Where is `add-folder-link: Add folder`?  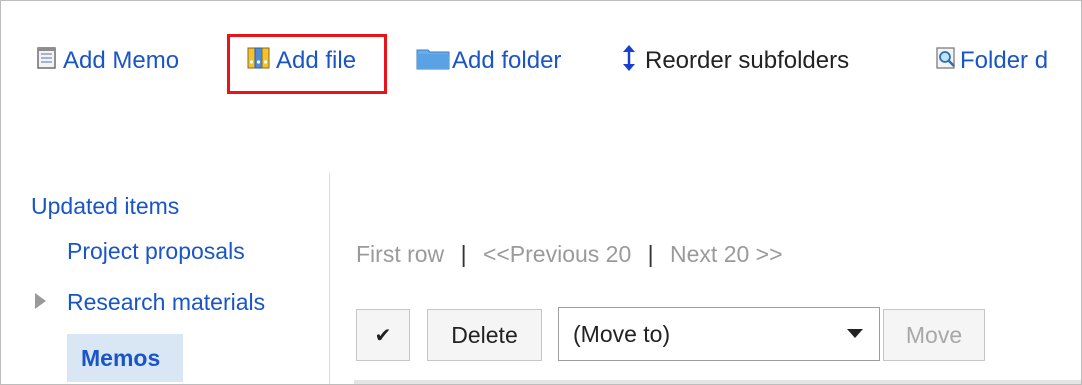
add-folder-link: Add folder is located at coordinates (488, 61).